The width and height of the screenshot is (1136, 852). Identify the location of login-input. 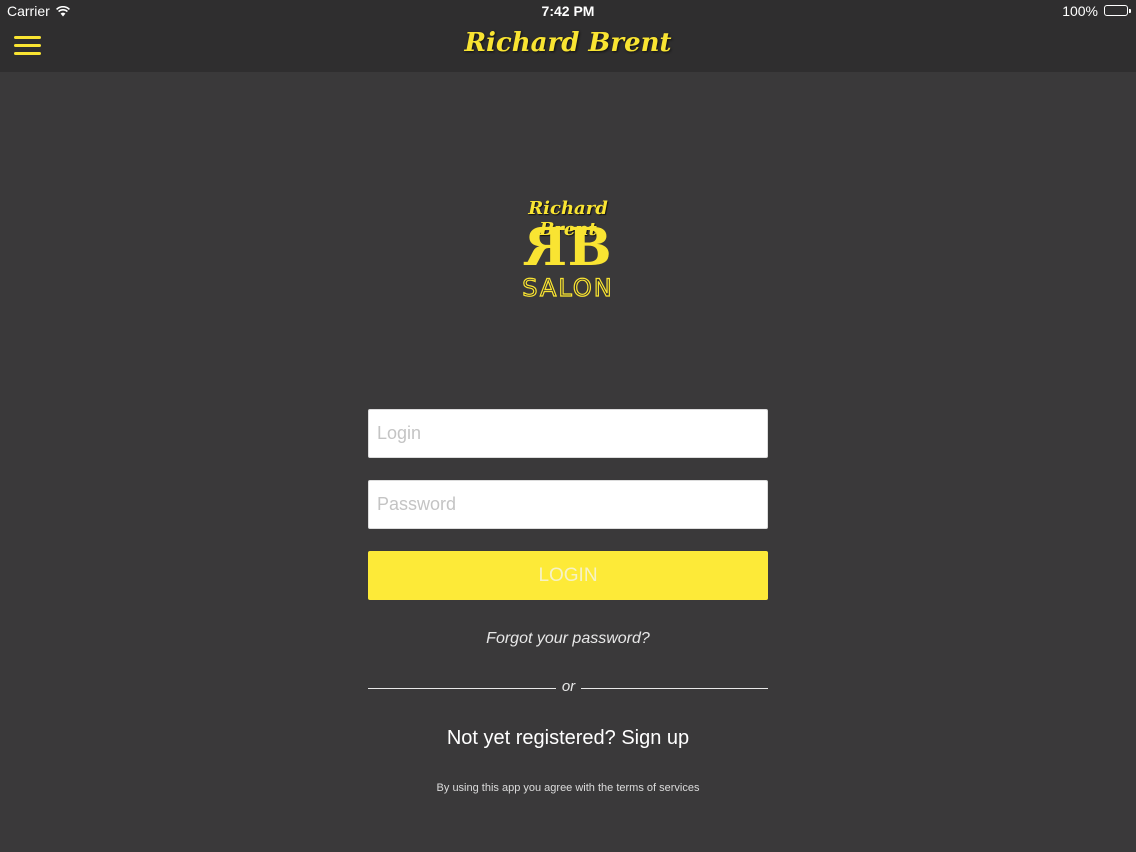
(568, 433).